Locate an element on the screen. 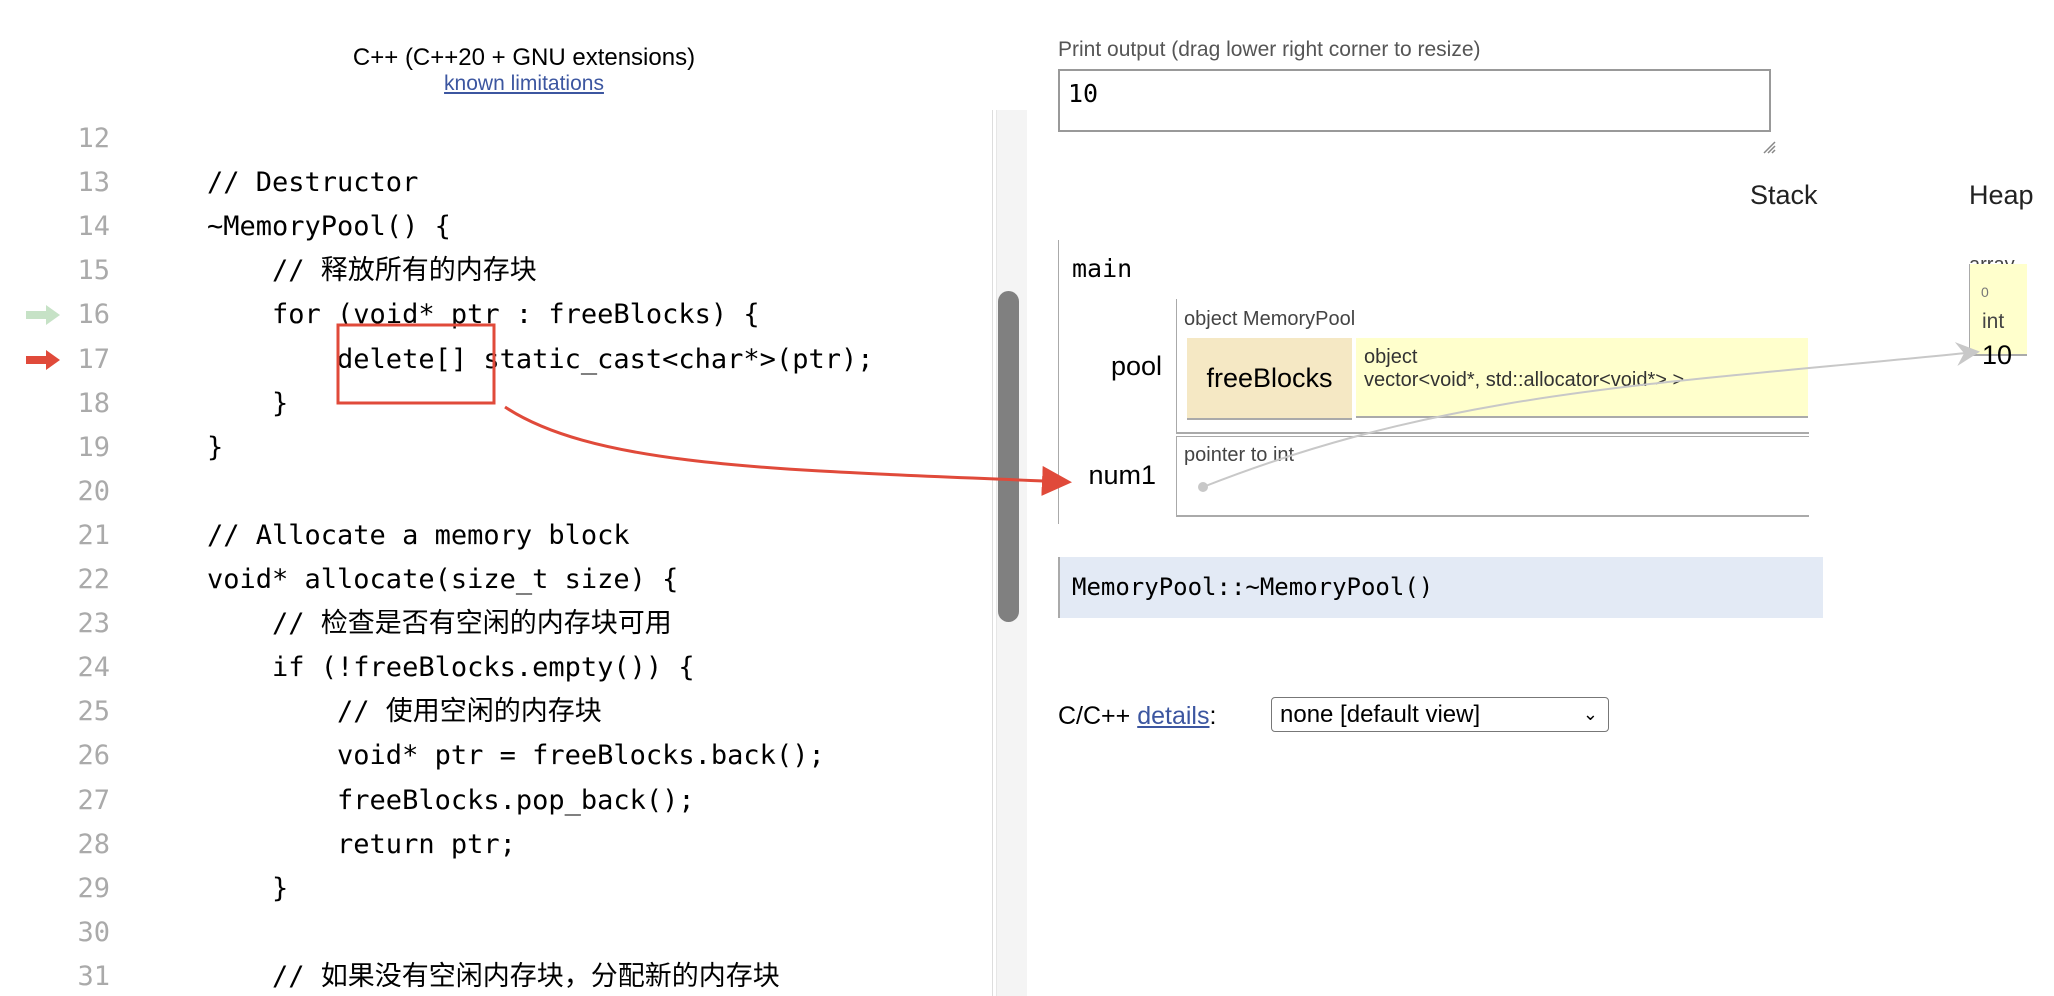 The width and height of the screenshot is (2054, 996). code-line: 15 // 释放所有的内存块 is located at coordinates (496, 271).